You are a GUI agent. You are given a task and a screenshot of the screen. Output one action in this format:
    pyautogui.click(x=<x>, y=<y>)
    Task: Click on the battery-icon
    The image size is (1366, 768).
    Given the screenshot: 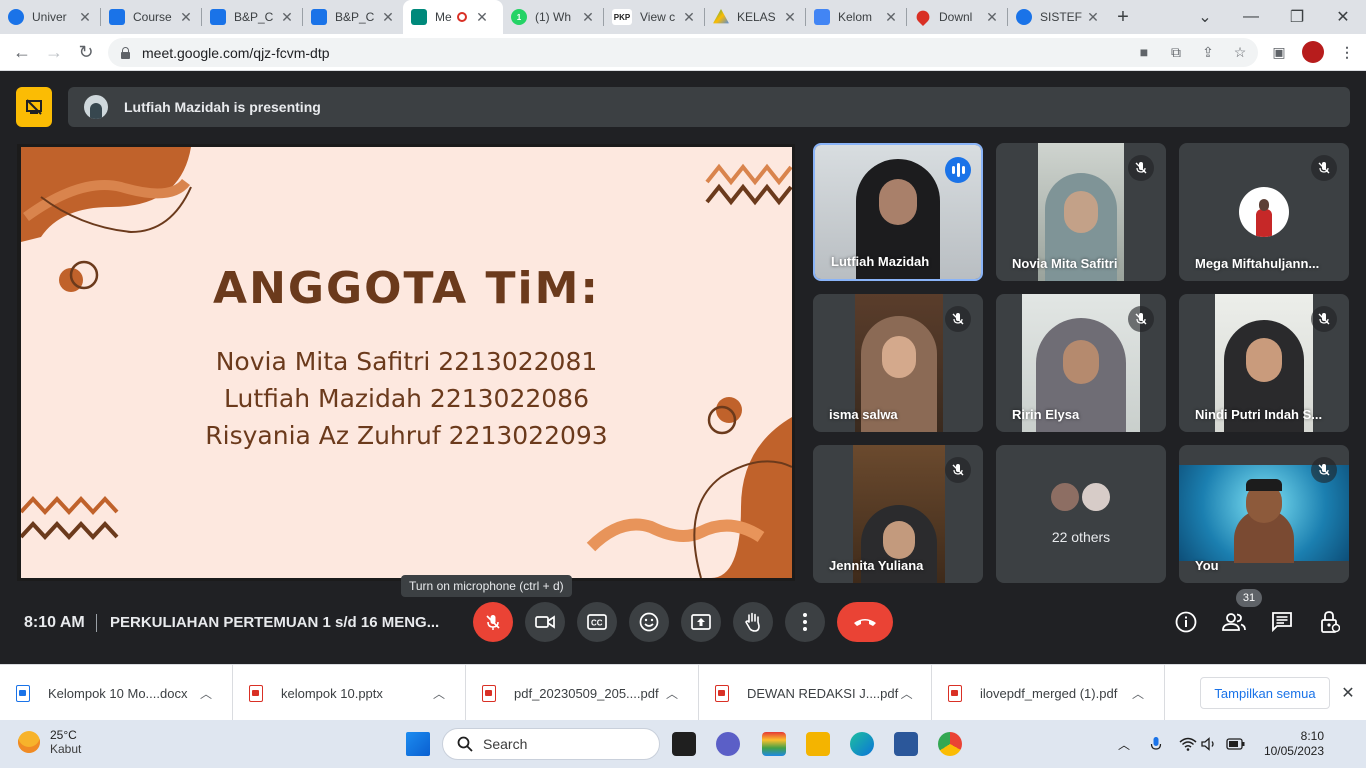 What is the action you would take?
    pyautogui.click(x=1236, y=744)
    